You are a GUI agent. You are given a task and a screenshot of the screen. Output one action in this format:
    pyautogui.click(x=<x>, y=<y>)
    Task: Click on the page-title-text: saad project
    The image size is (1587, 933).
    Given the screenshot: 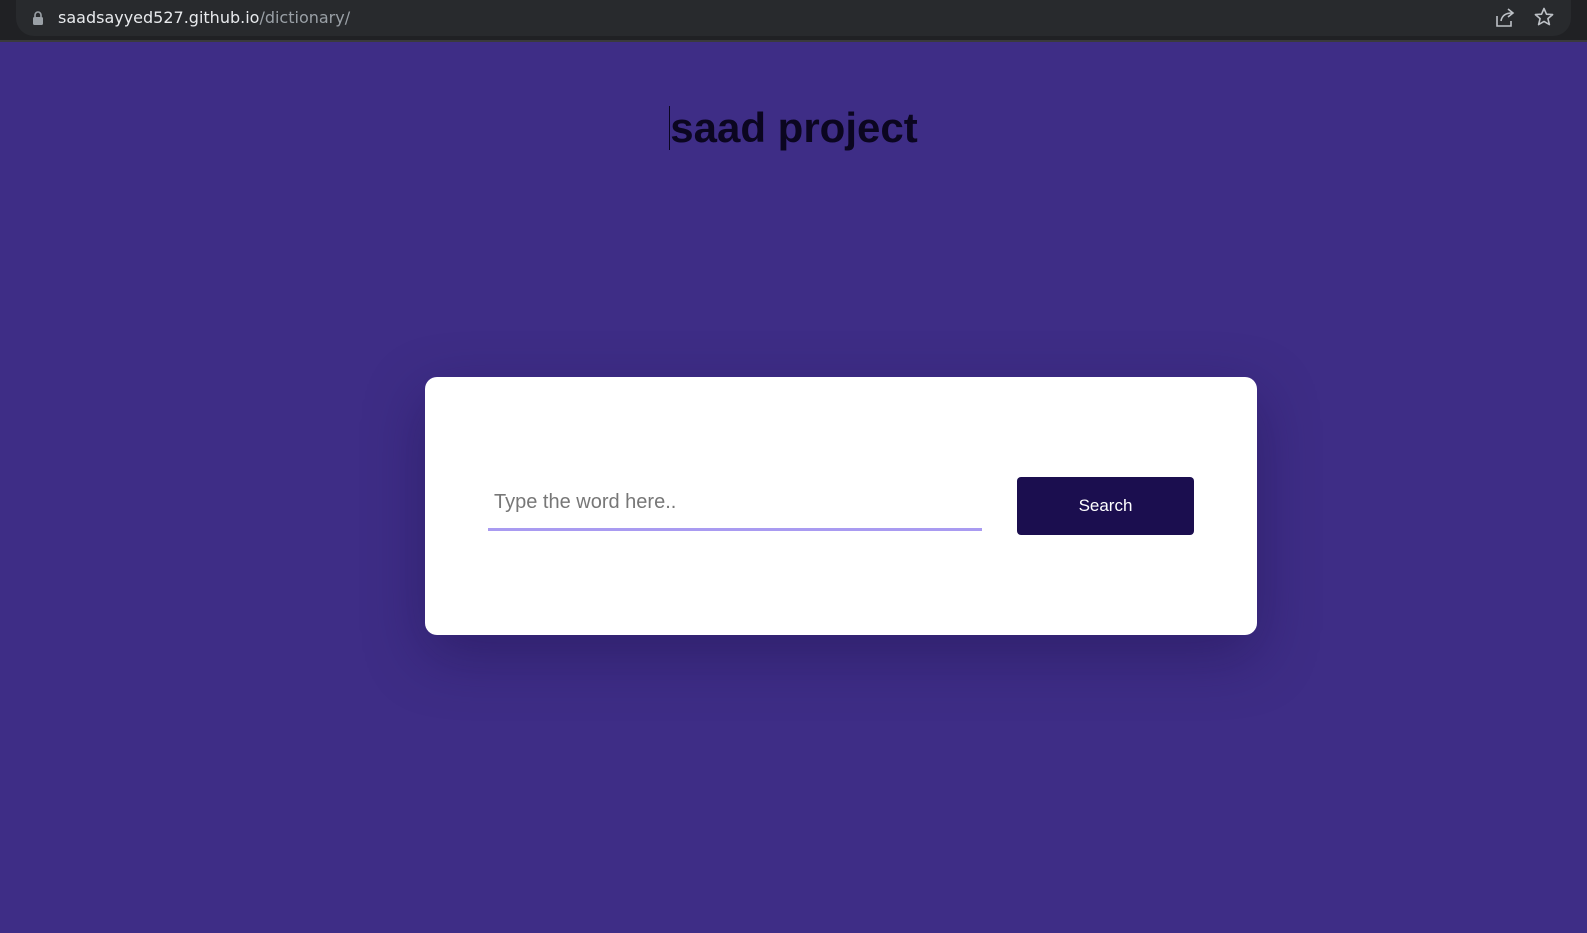 What is the action you would take?
    pyautogui.click(x=794, y=127)
    